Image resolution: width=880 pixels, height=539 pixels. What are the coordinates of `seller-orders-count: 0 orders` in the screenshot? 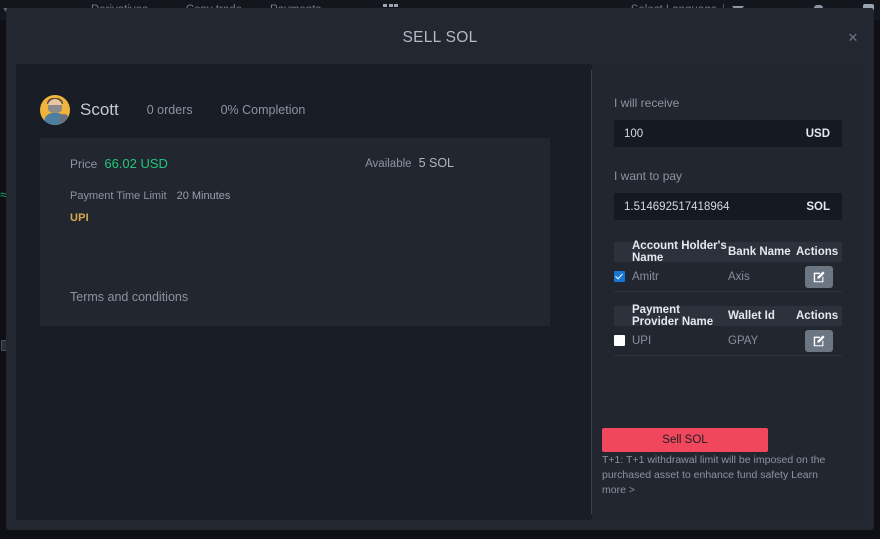 It's located at (169, 110).